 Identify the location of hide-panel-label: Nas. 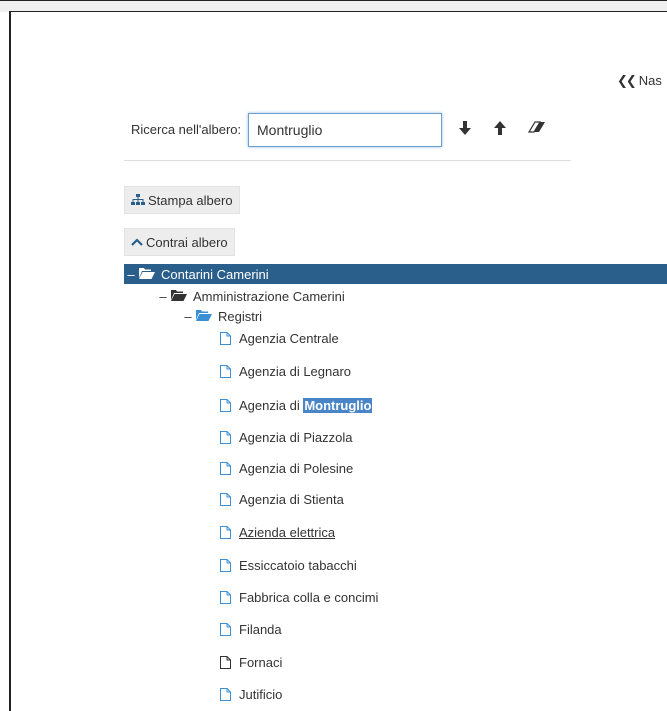
(650, 80).